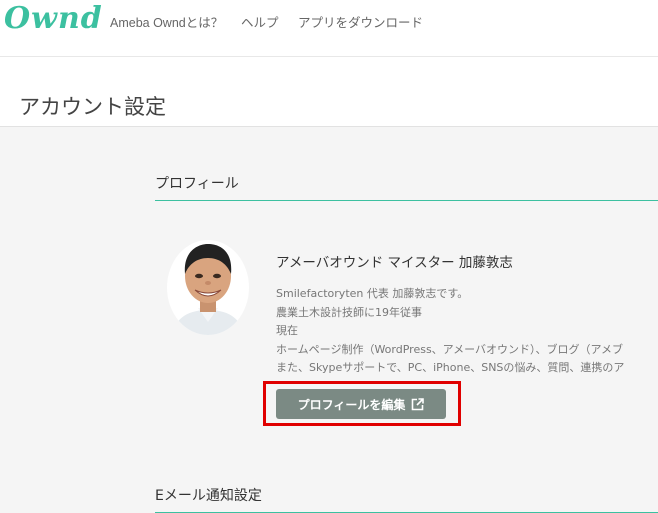 The image size is (658, 513). Describe the element at coordinates (372, 293) in the screenshot. I see `profile-description-line: Smilefactoryten 代表 加藤敦志です。` at that location.